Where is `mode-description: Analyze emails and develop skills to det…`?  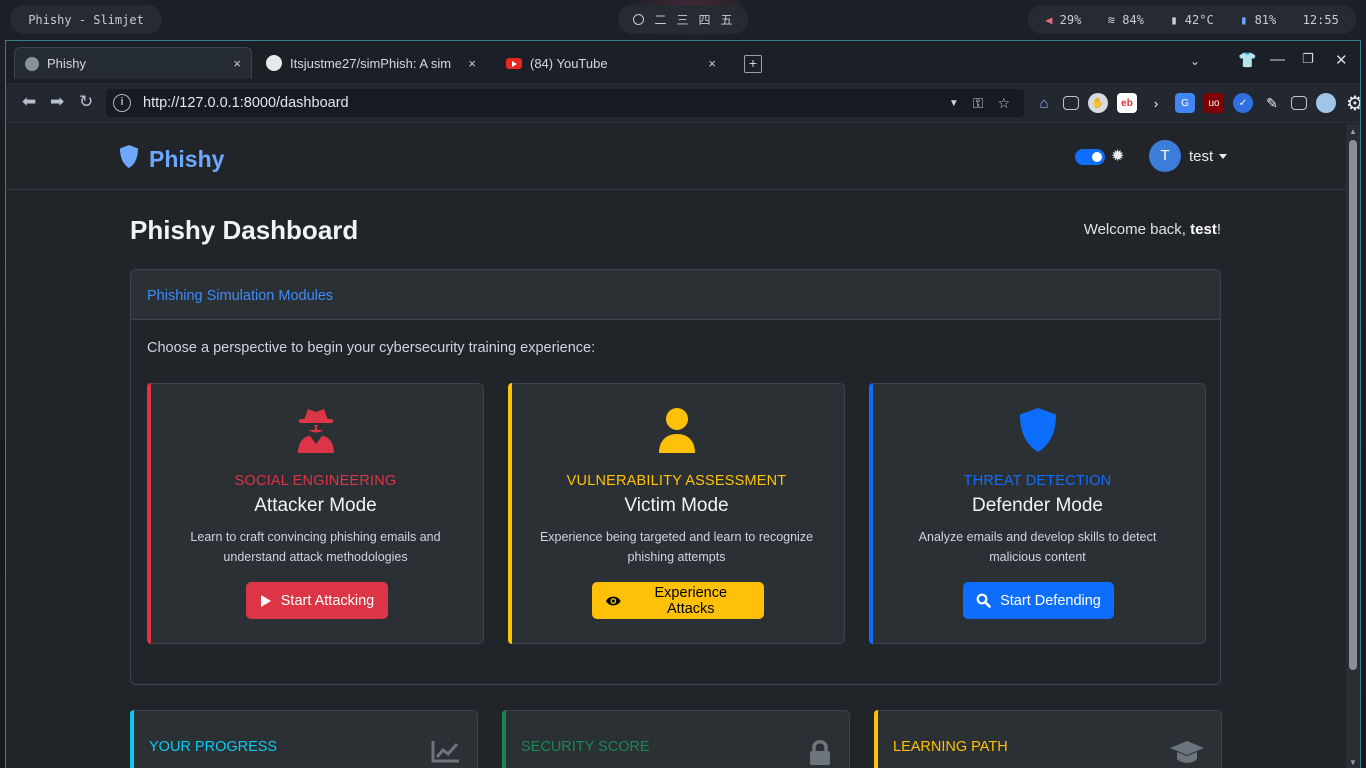
mode-description: Analyze emails and develop skills to det… is located at coordinates (1037, 547).